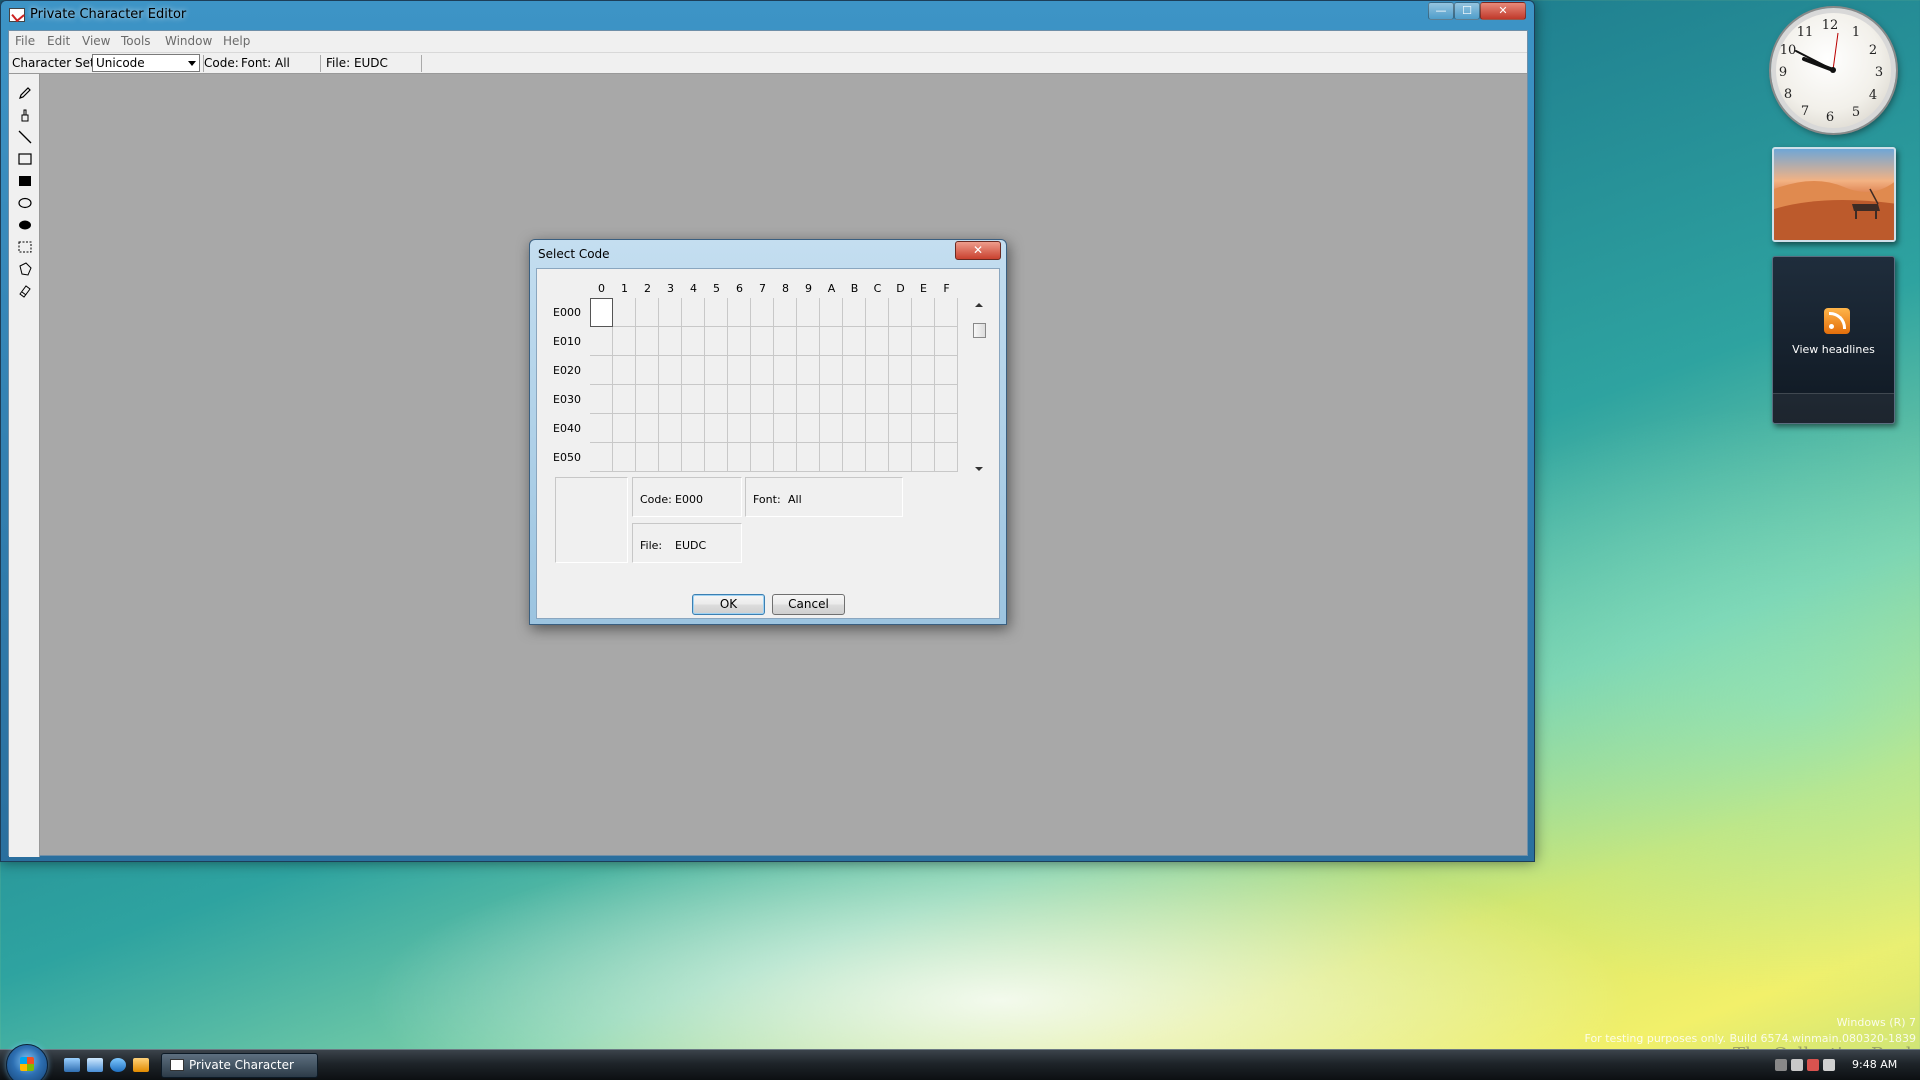 The image size is (1920, 1080). I want to click on menu-file: File, so click(25, 41).